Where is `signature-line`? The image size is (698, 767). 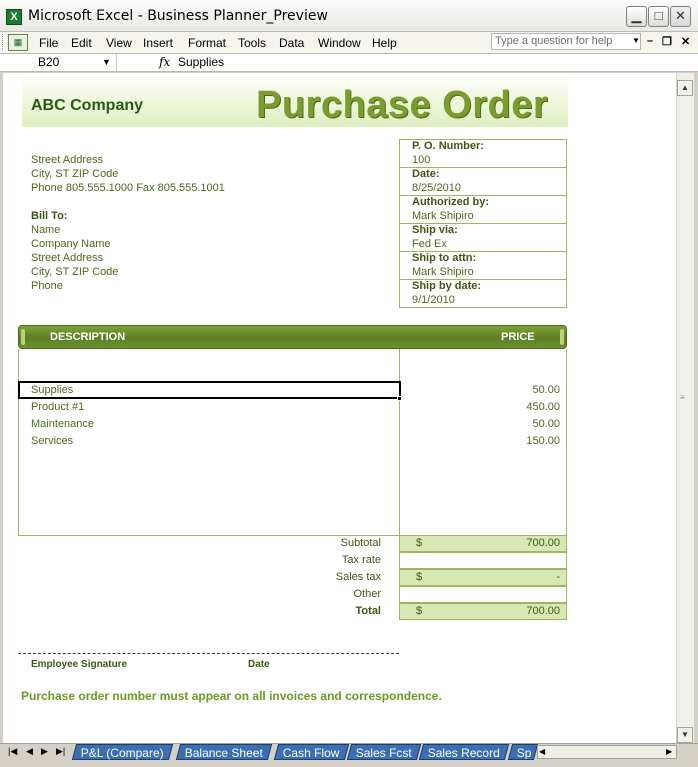 signature-line is located at coordinates (208, 653).